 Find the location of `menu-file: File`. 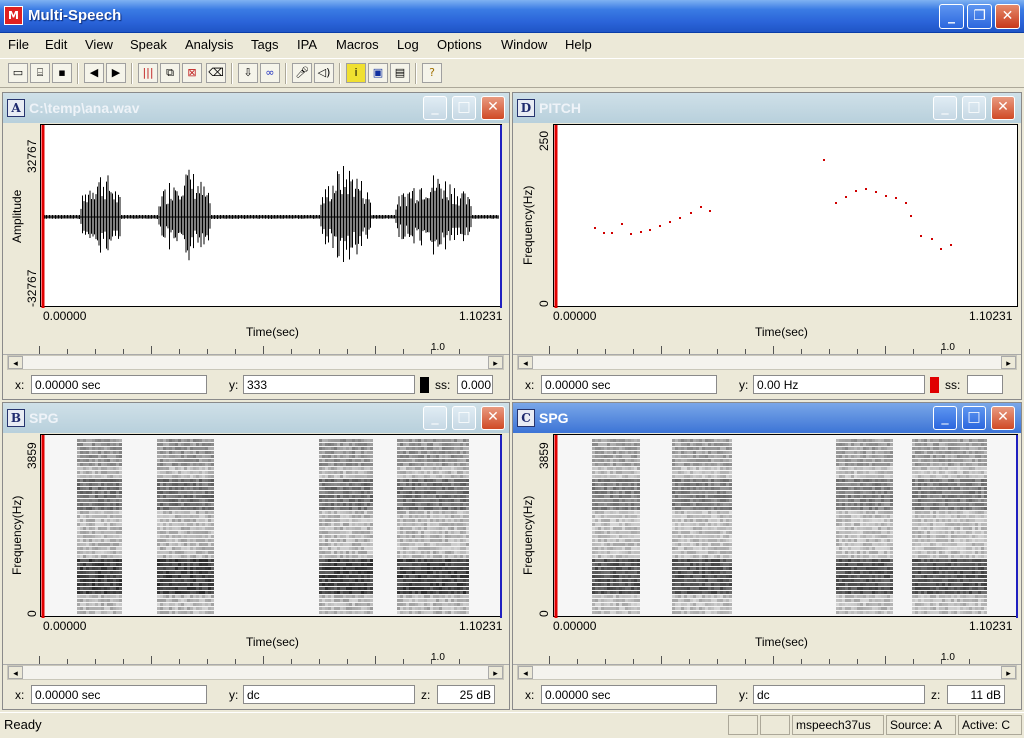

menu-file: File is located at coordinates (18, 44).